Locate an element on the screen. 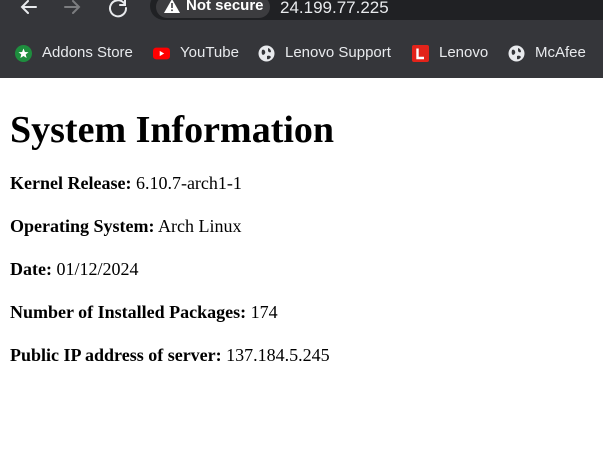 This screenshot has height=452, width=603. info-label: Public IP address of server: is located at coordinates (116, 355).